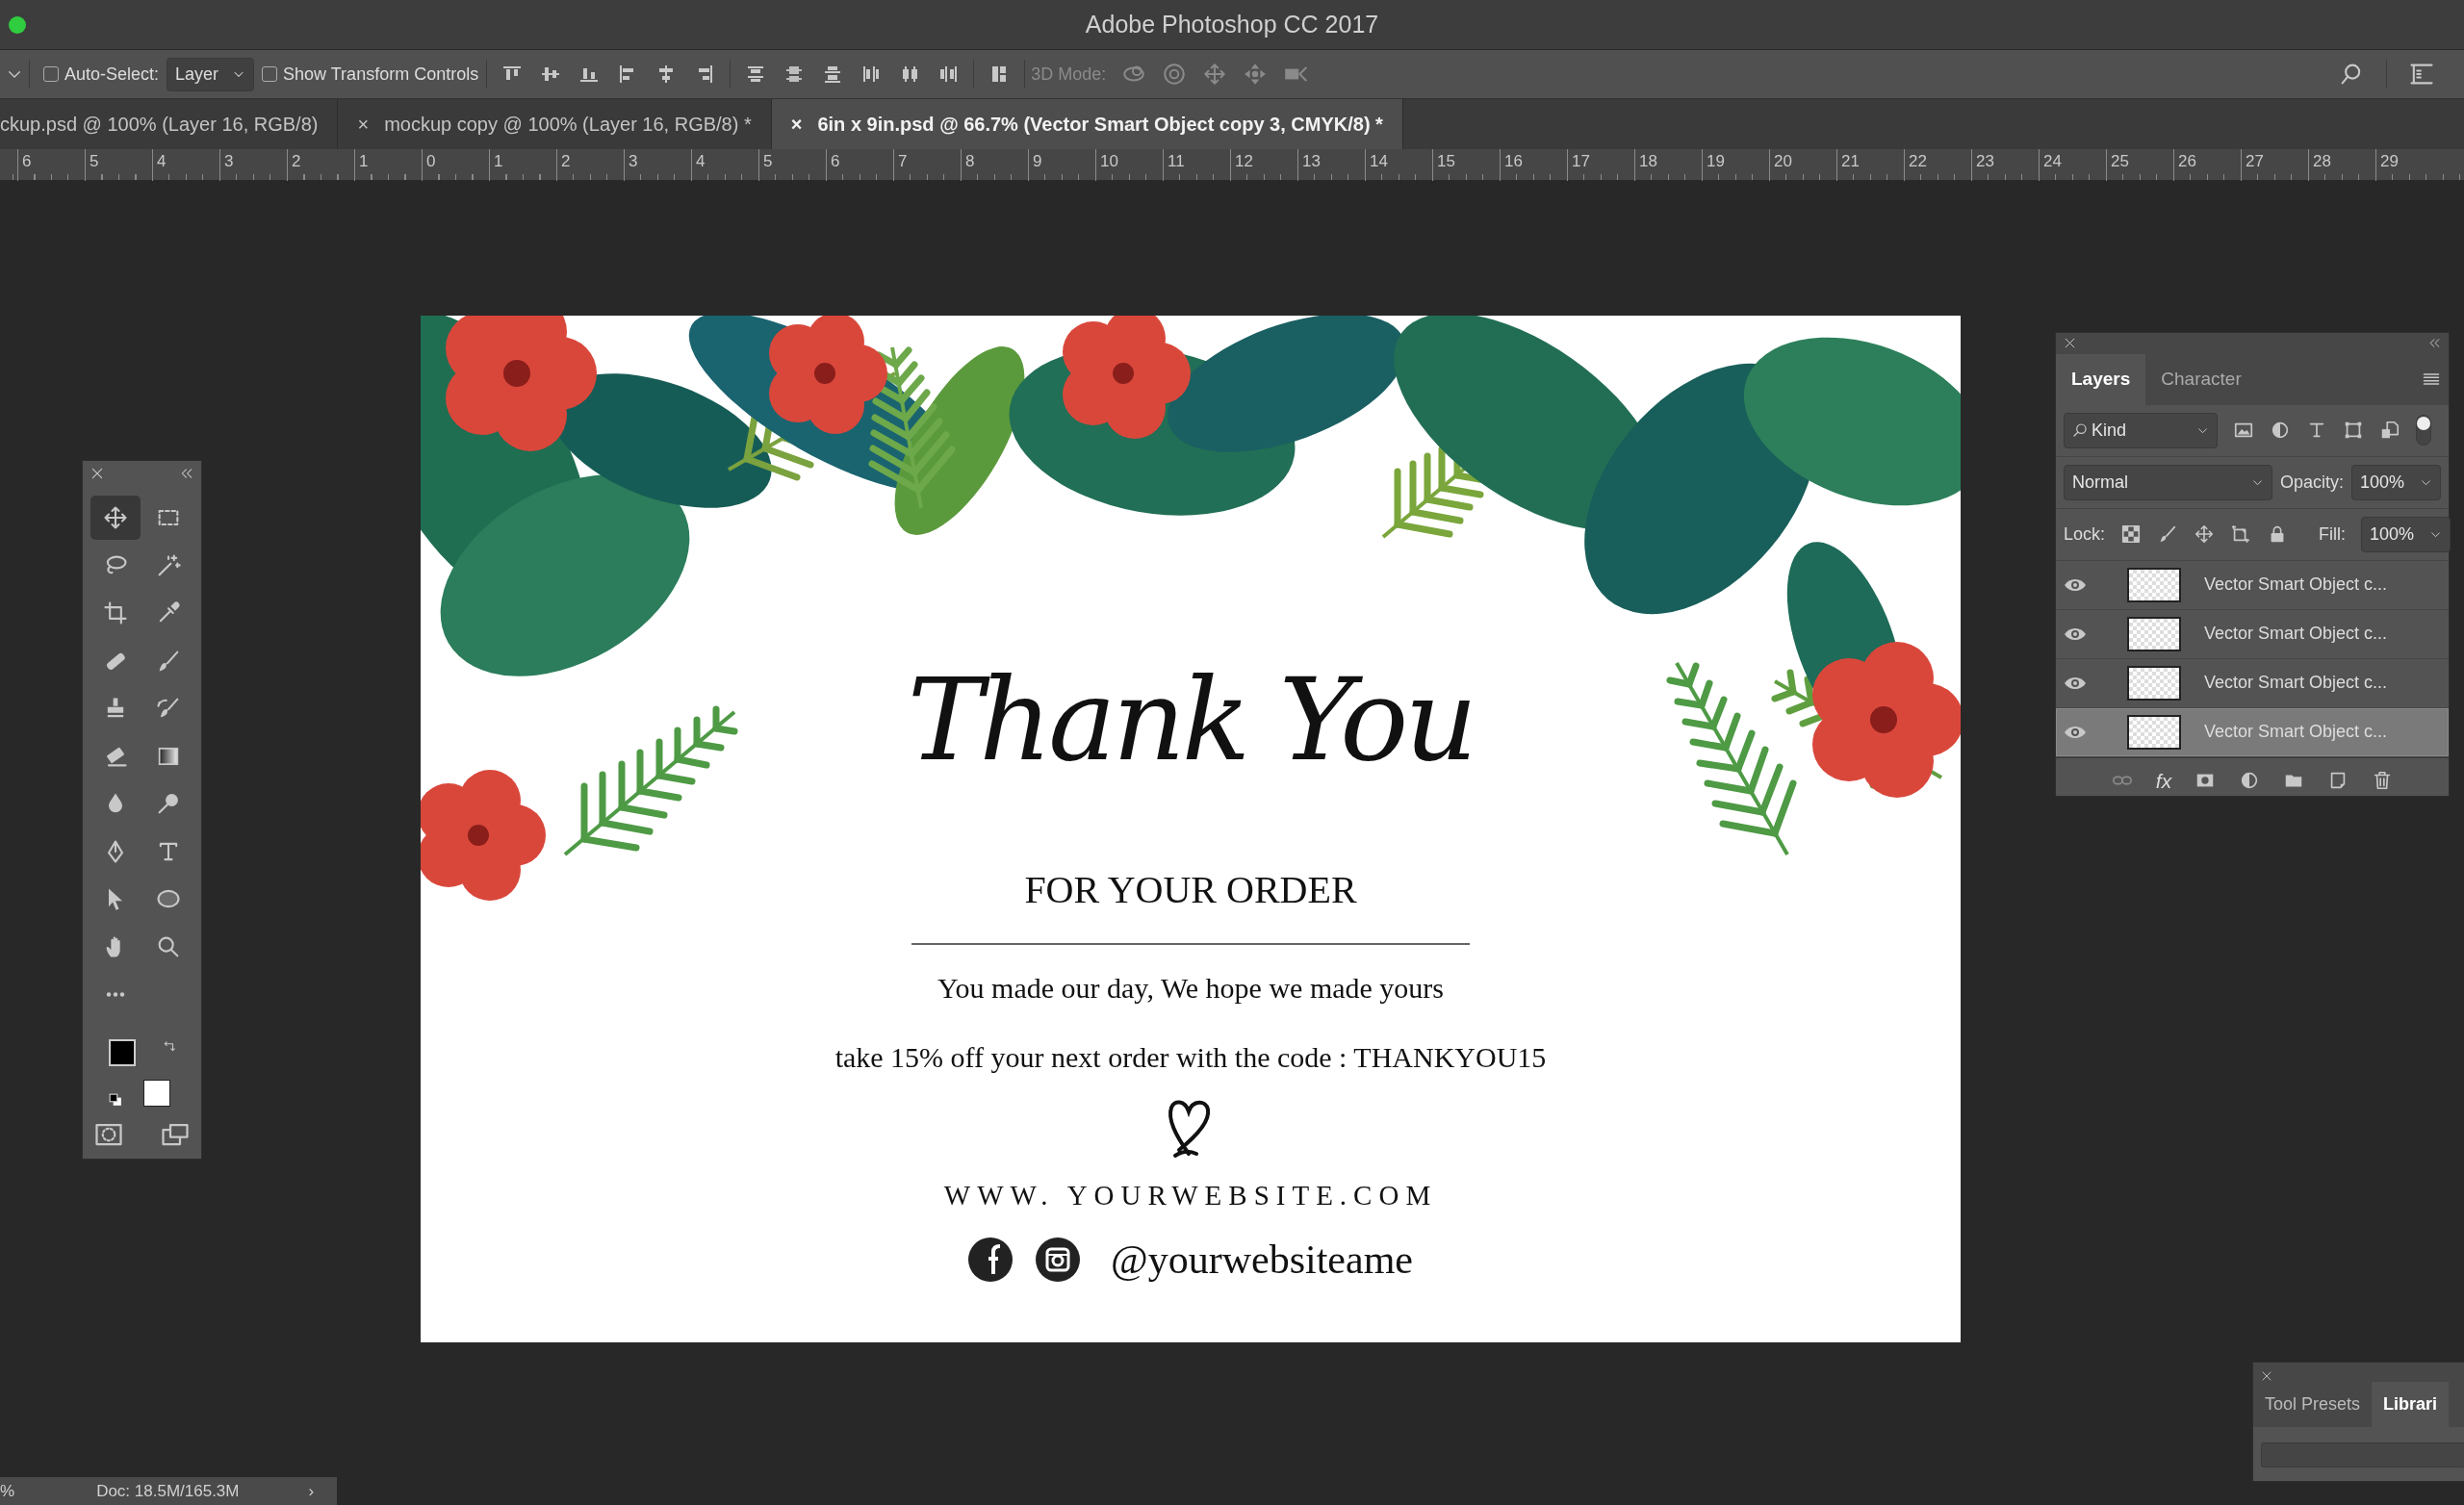 The height and width of the screenshot is (1505, 2464). What do you see at coordinates (1190, 1195) in the screenshot?
I see `website-text: WWW. YOURWEBSITE.COM` at bounding box center [1190, 1195].